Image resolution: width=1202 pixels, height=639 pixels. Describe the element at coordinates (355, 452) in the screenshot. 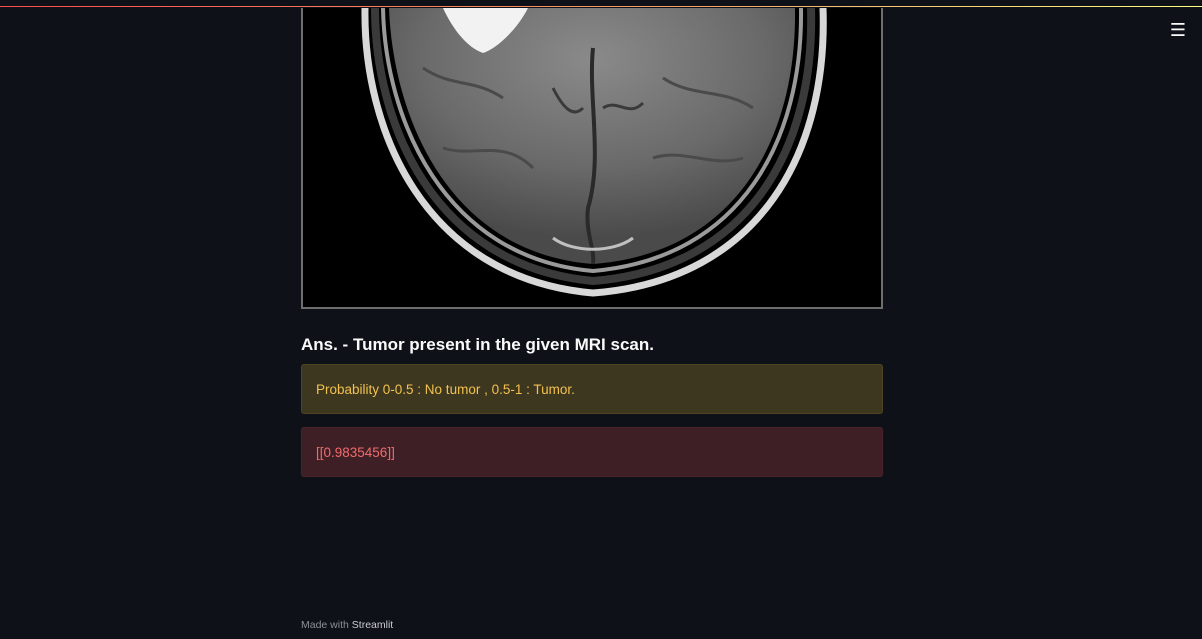

I see `probability-value-text: [[0.9835456]]` at that location.